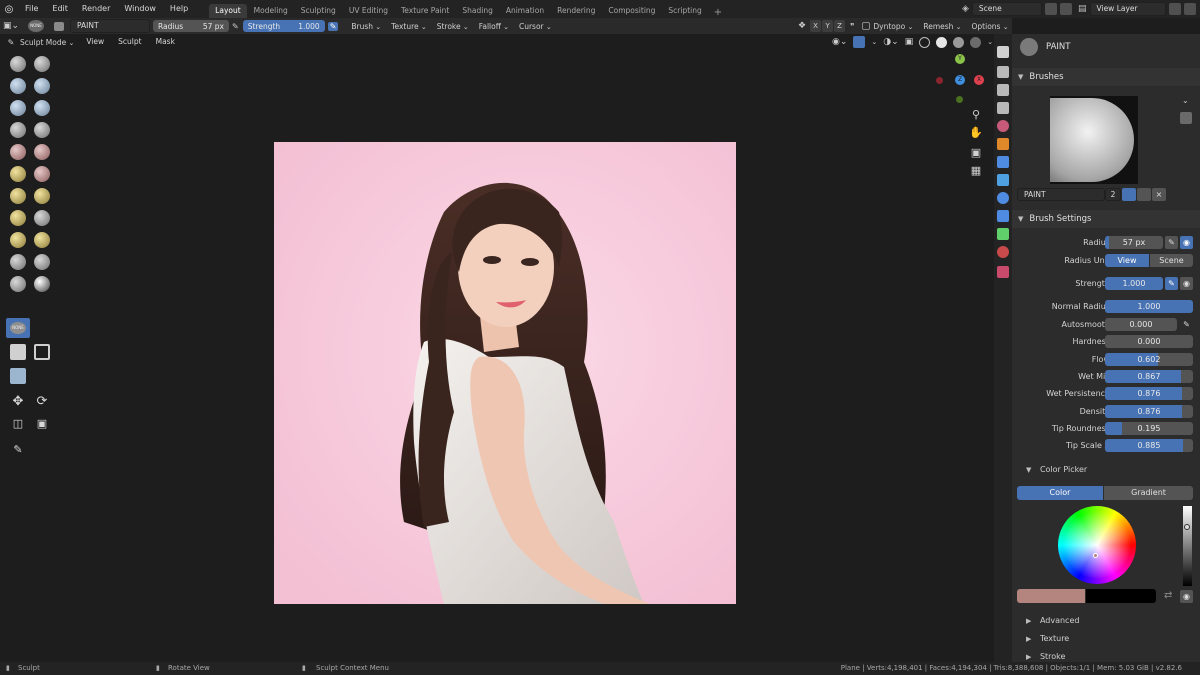 The width and height of the screenshot is (1200, 675). Describe the element at coordinates (976, 152) in the screenshot. I see `camera-icon: ▣` at that location.